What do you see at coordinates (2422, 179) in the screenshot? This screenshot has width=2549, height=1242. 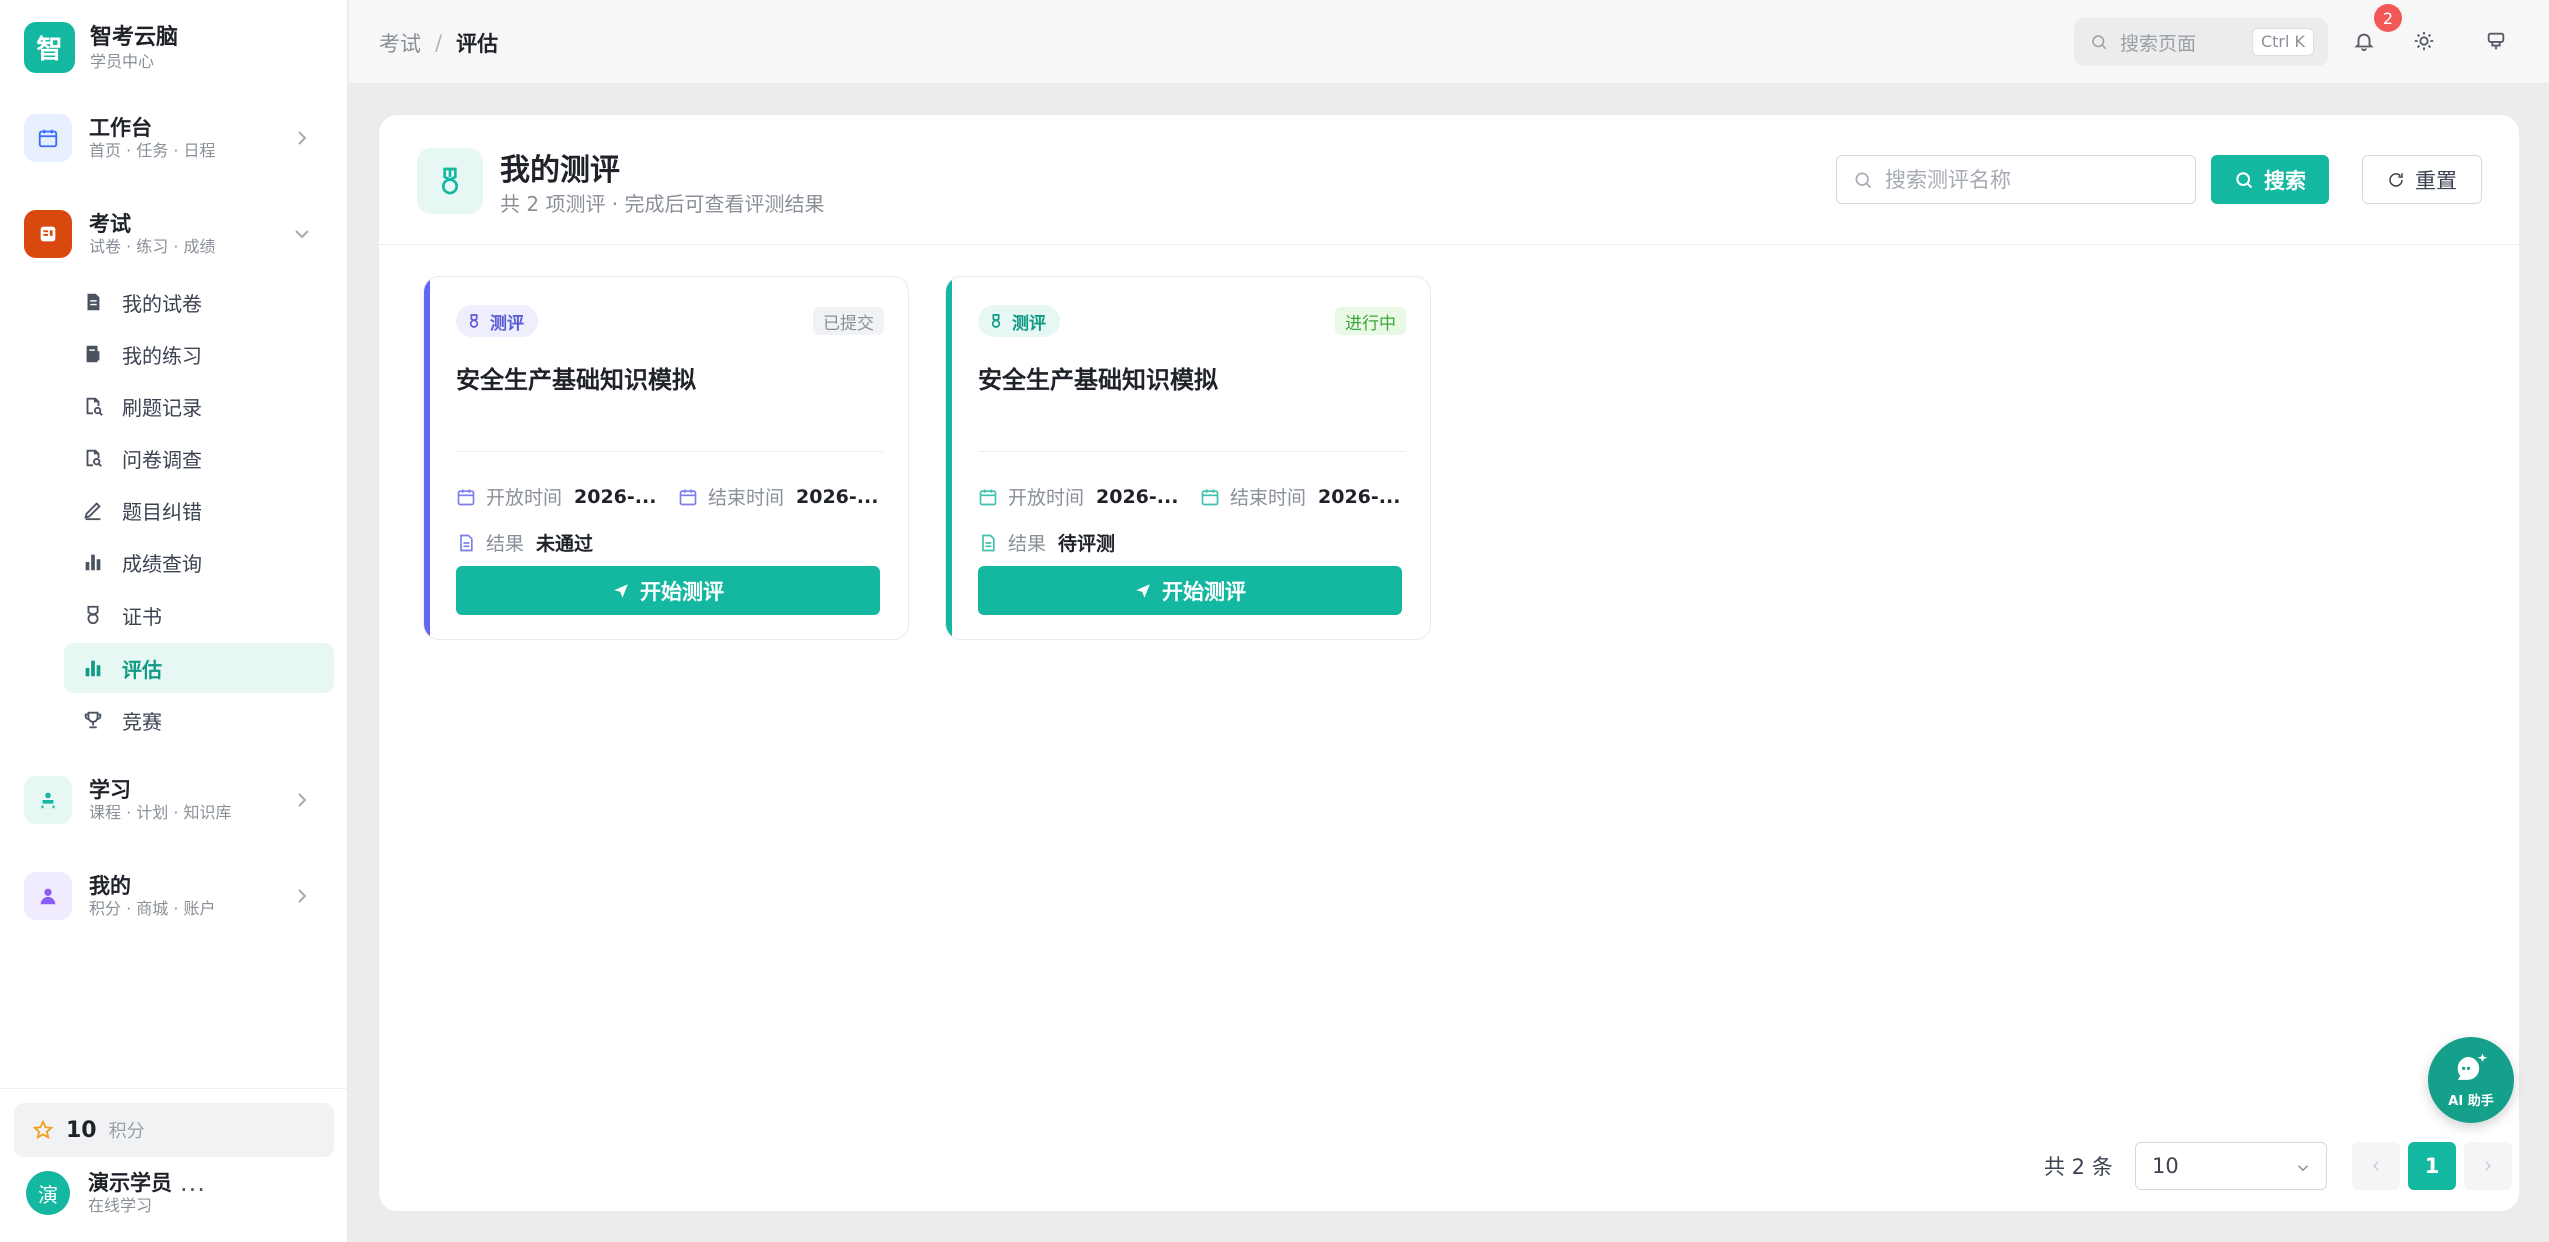 I see `reset-button: 重置` at bounding box center [2422, 179].